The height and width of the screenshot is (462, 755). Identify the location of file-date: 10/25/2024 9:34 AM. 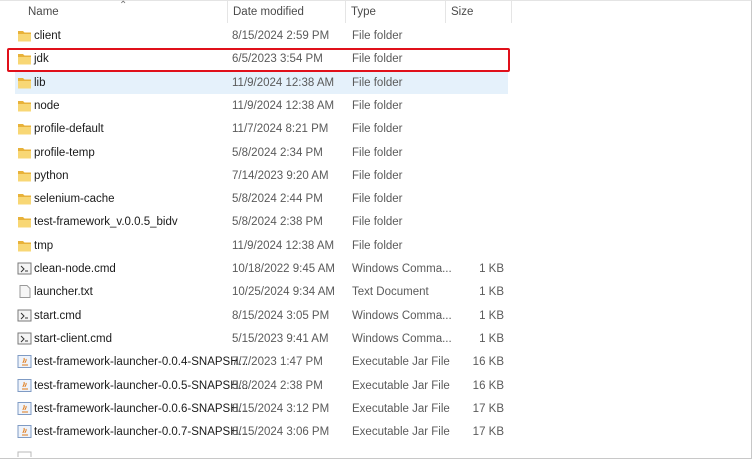
(283, 292).